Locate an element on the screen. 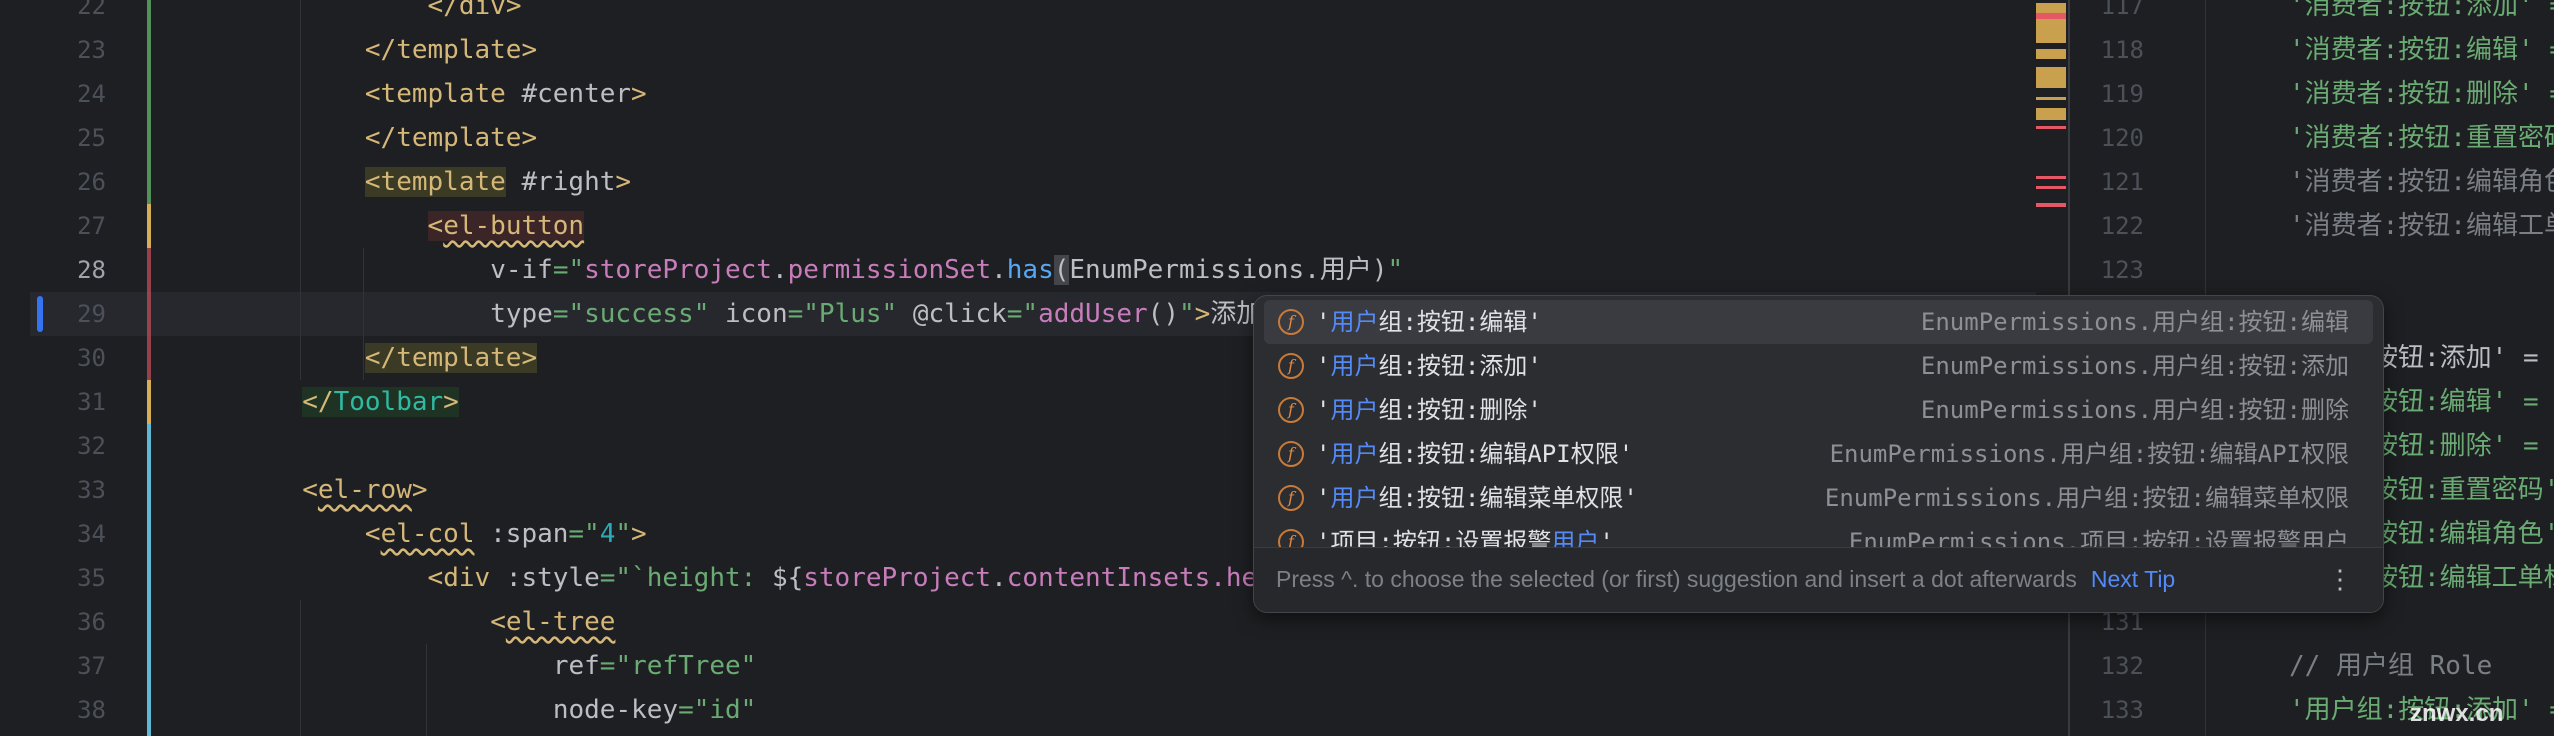 The image size is (2554, 736). code-token: ="refTree" is located at coordinates (678, 666).